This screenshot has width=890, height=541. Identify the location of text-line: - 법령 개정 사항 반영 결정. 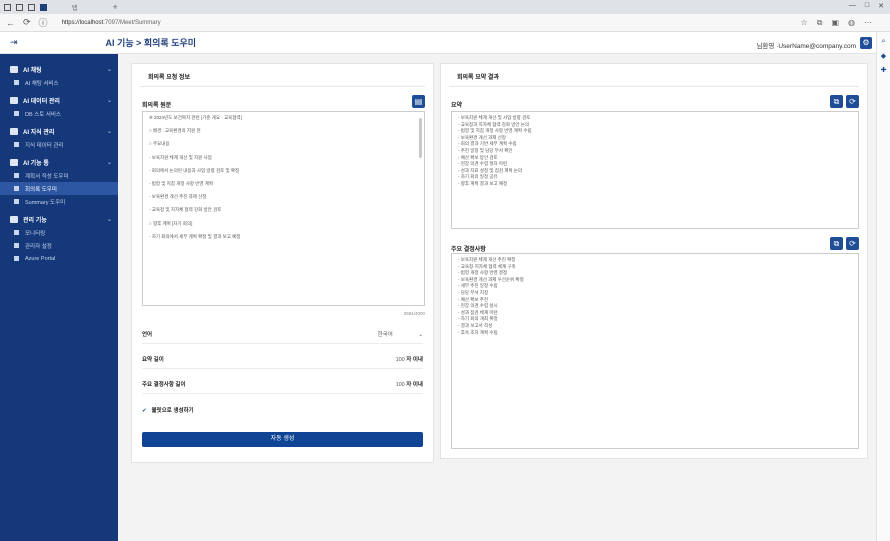
(483, 273).